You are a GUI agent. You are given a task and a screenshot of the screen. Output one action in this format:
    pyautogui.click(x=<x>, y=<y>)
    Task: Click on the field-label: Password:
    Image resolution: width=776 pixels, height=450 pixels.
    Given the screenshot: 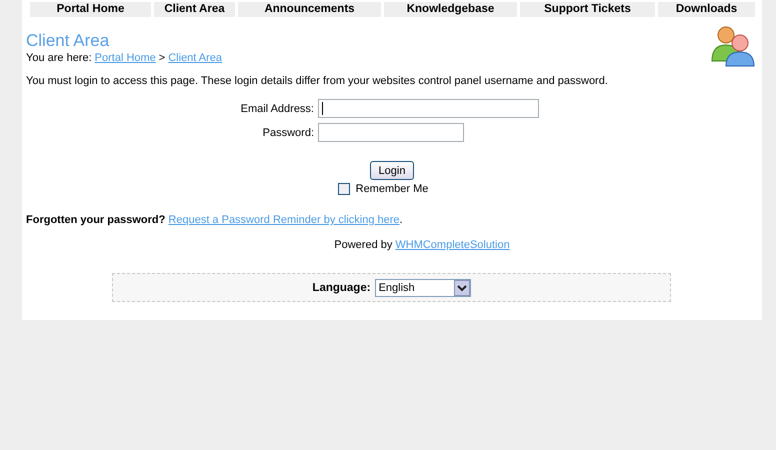 What is the action you would take?
    pyautogui.click(x=288, y=132)
    